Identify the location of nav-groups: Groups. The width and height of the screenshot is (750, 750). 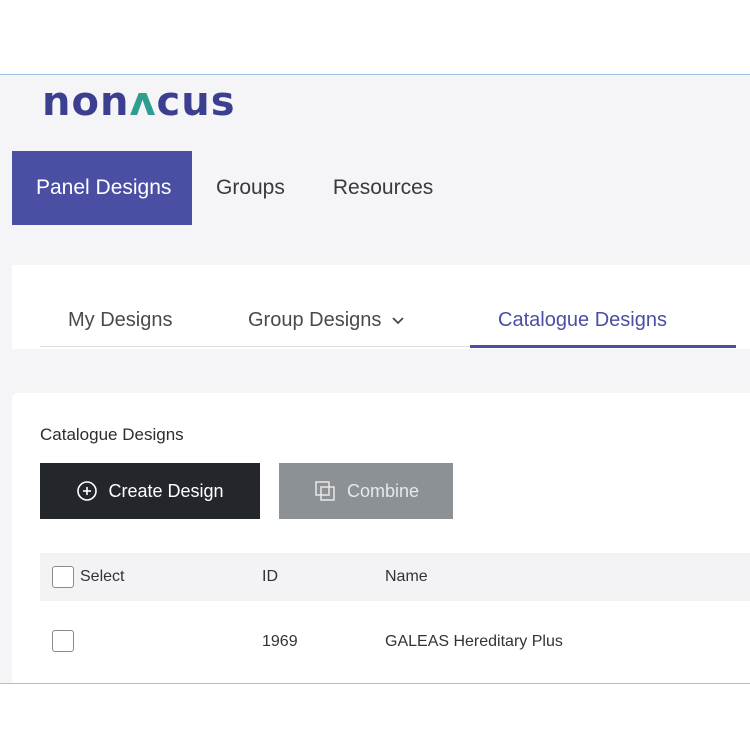
(250, 188).